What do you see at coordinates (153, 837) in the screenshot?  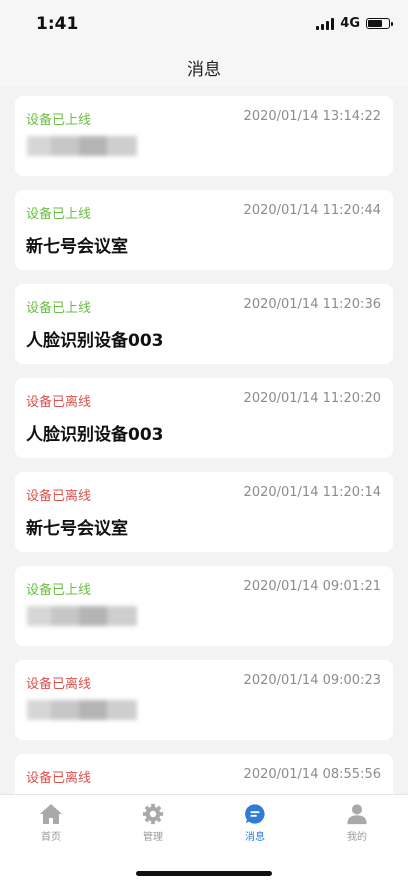 I see `tab-label: 管理` at bounding box center [153, 837].